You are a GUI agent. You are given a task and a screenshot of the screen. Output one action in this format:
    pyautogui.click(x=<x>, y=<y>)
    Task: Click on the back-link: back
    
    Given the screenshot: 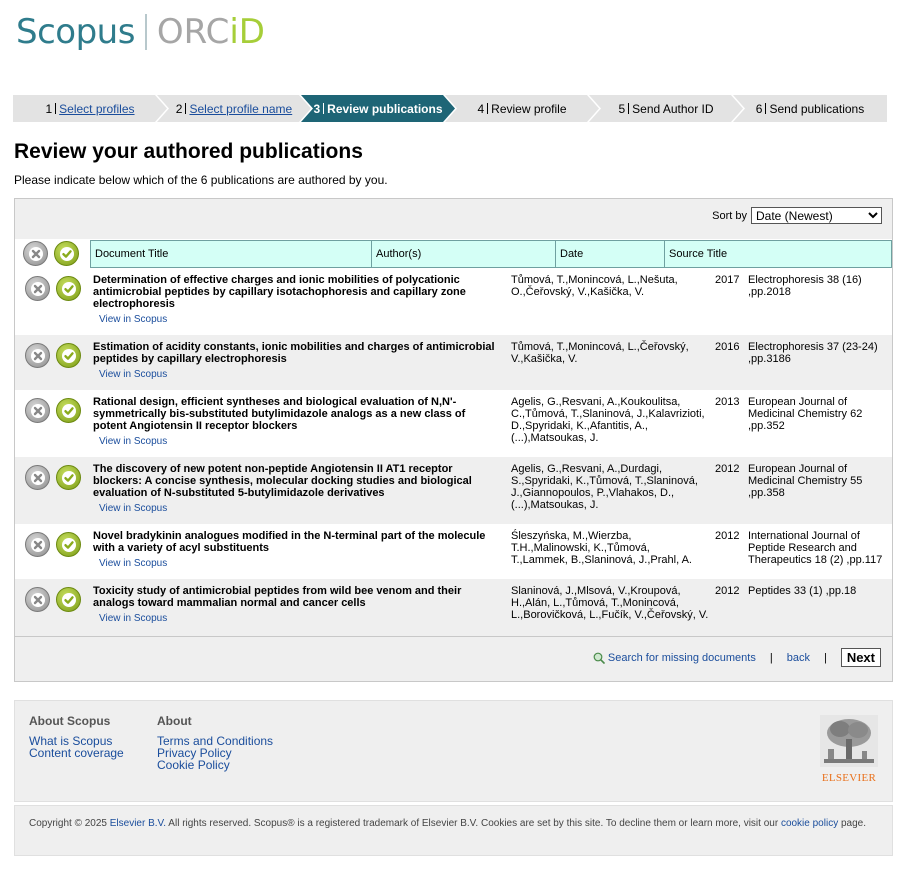 What is the action you would take?
    pyautogui.click(x=798, y=658)
    